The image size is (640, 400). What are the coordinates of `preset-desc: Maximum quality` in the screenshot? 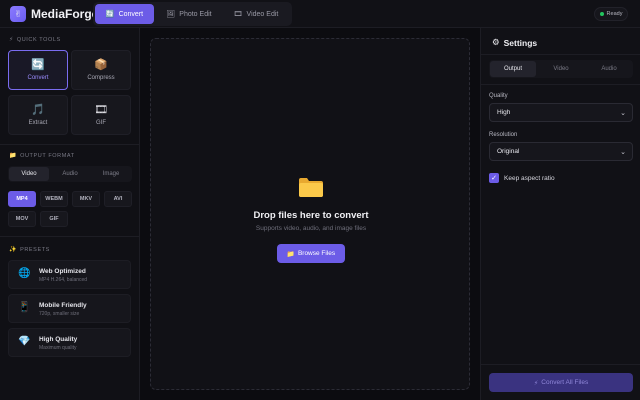 It's located at (58, 348).